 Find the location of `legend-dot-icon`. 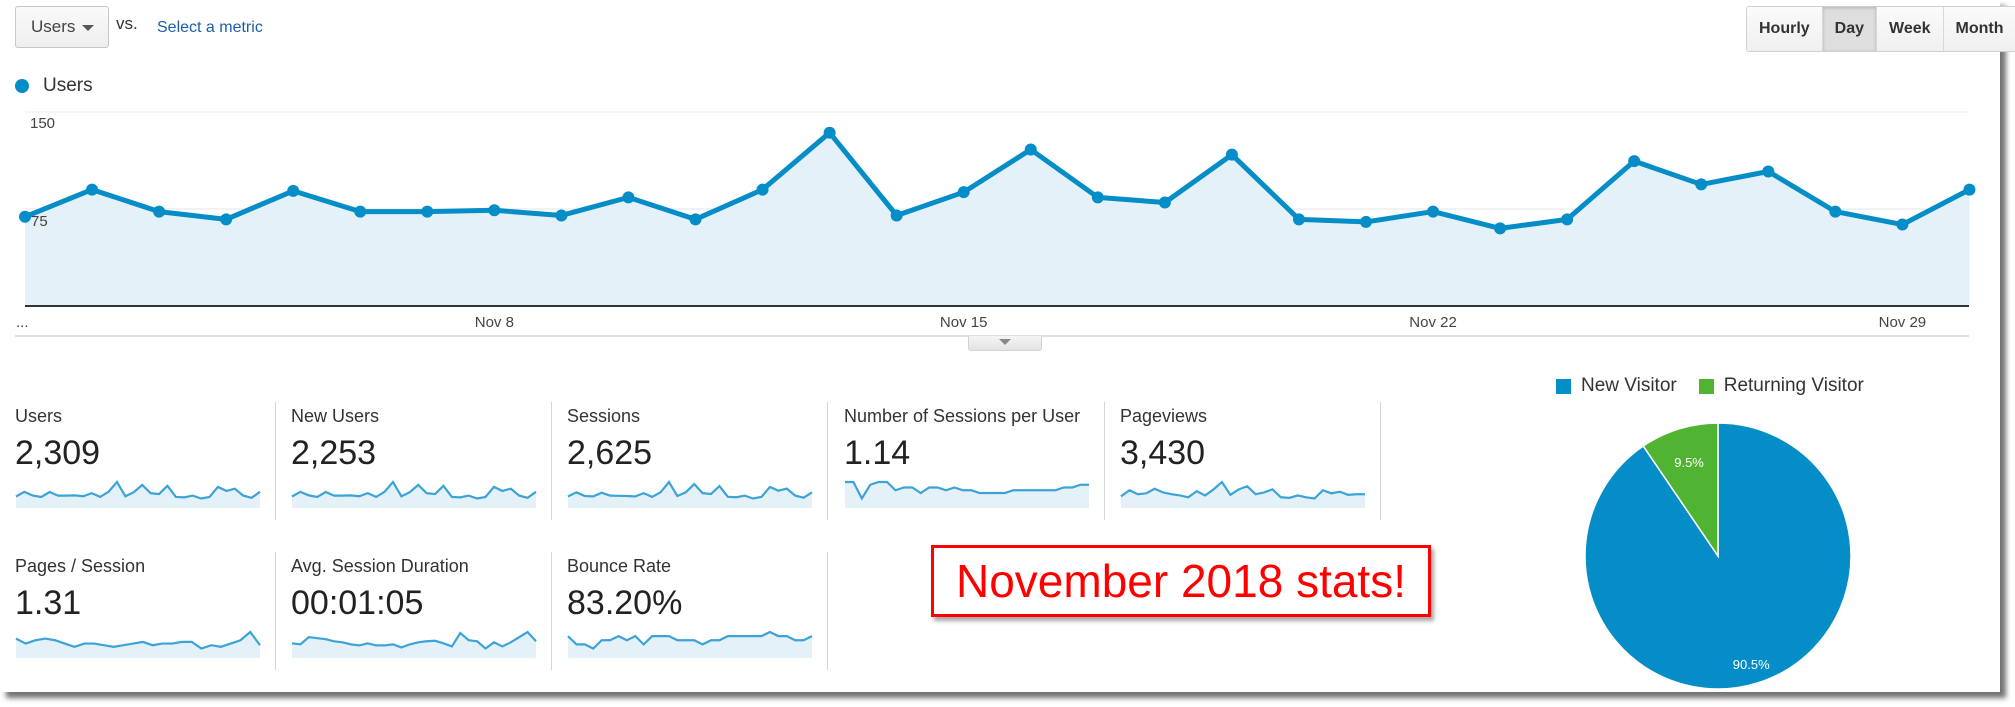

legend-dot-icon is located at coordinates (22, 86).